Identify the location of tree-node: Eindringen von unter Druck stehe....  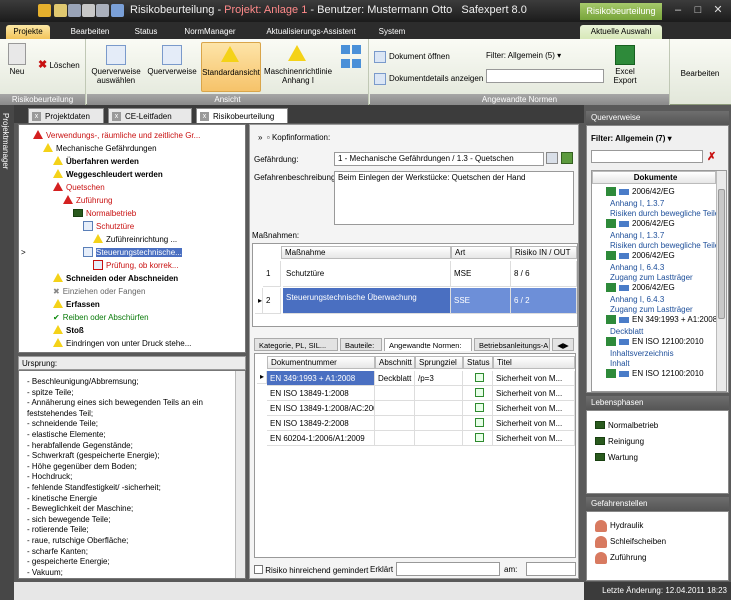
(122, 343).